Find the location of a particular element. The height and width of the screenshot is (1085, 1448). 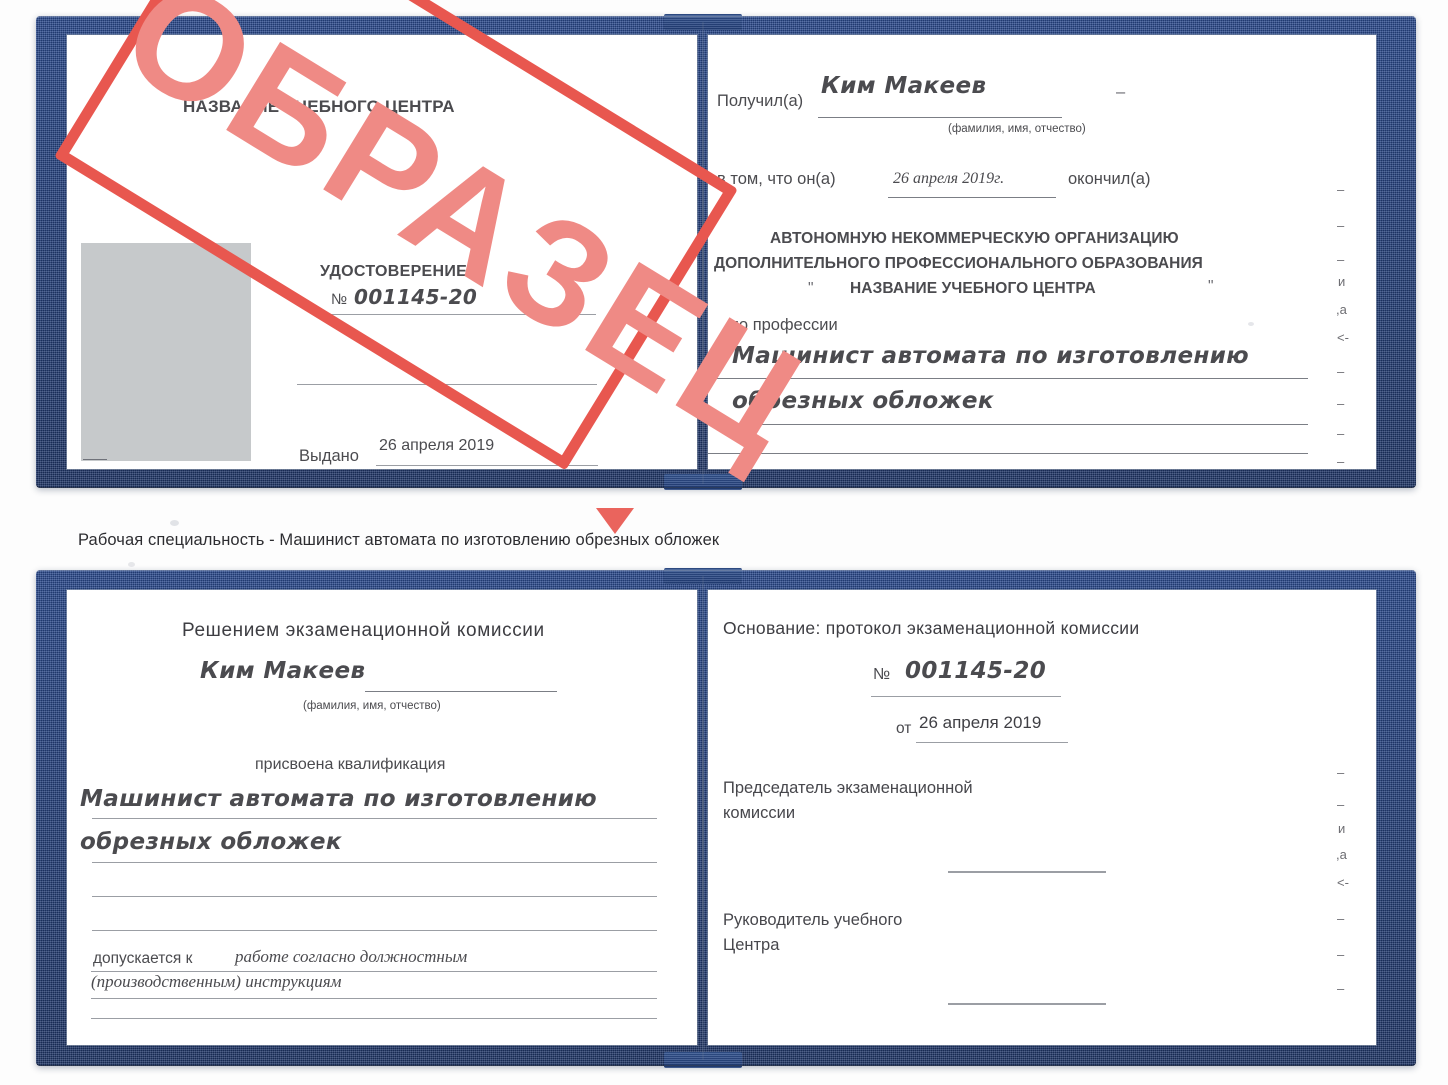

qualification-label: присвоена квалификация is located at coordinates (350, 764).